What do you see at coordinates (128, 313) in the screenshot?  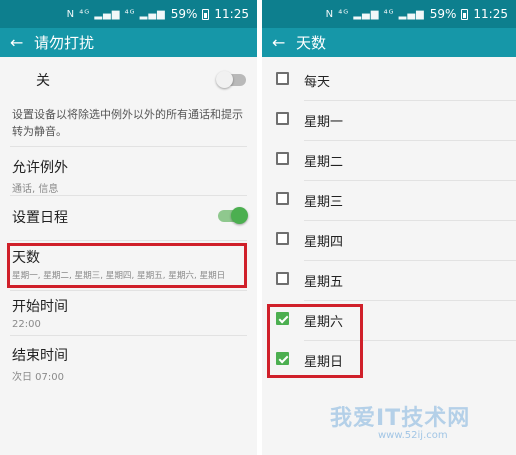 I see `start-time-item: 开始时间 22:00` at bounding box center [128, 313].